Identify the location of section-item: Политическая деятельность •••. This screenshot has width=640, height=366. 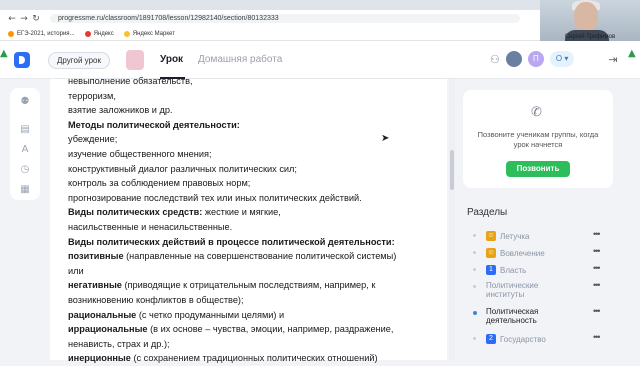
(538, 318).